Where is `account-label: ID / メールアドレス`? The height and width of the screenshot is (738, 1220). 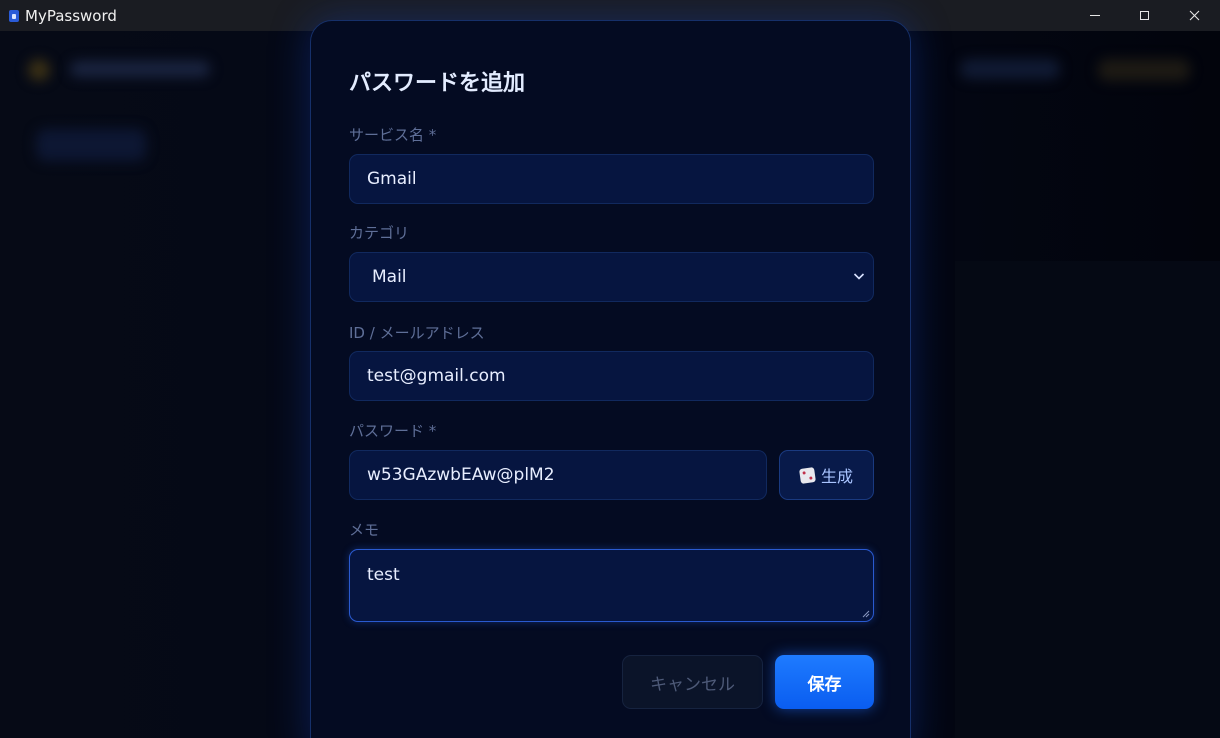 account-label: ID / メールアドレス is located at coordinates (417, 333).